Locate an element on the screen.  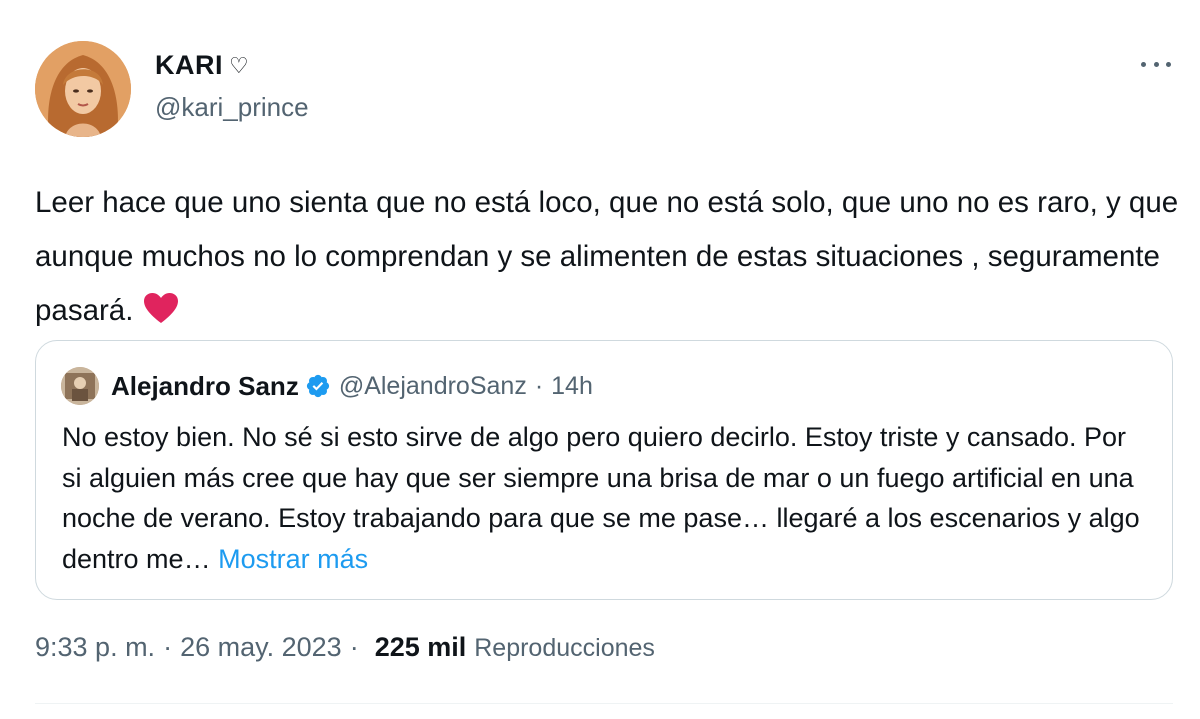
more-options-button is located at coordinates (1156, 64).